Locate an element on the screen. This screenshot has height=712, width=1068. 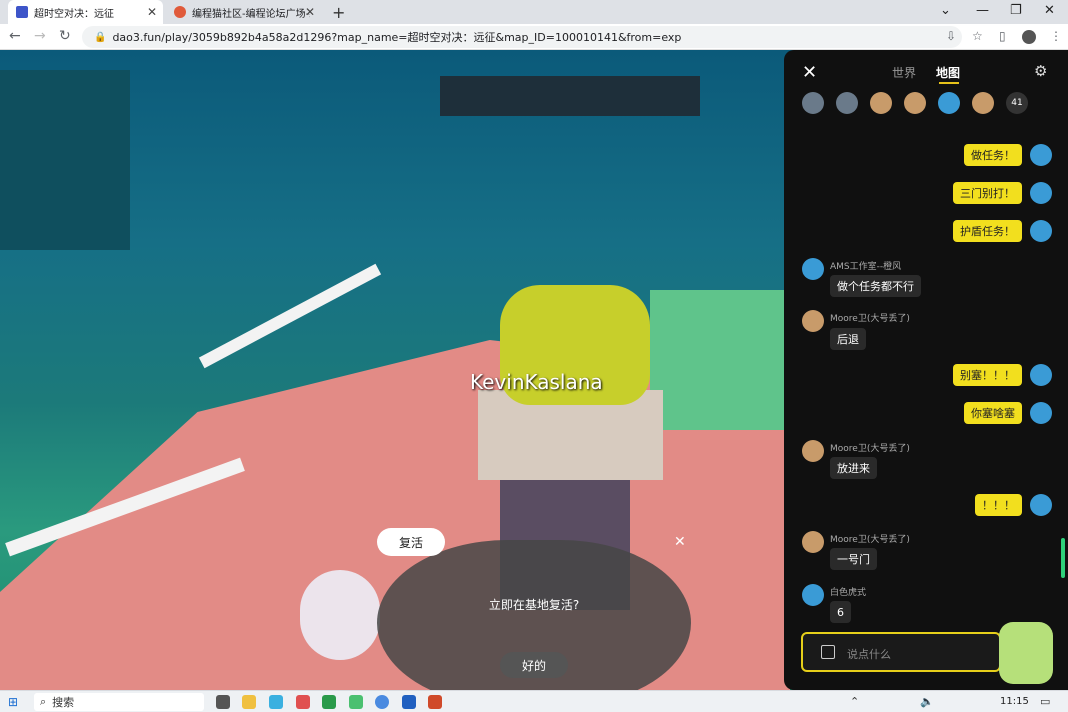
revive-title-tag: 复活 is located at coordinates (411, 542).